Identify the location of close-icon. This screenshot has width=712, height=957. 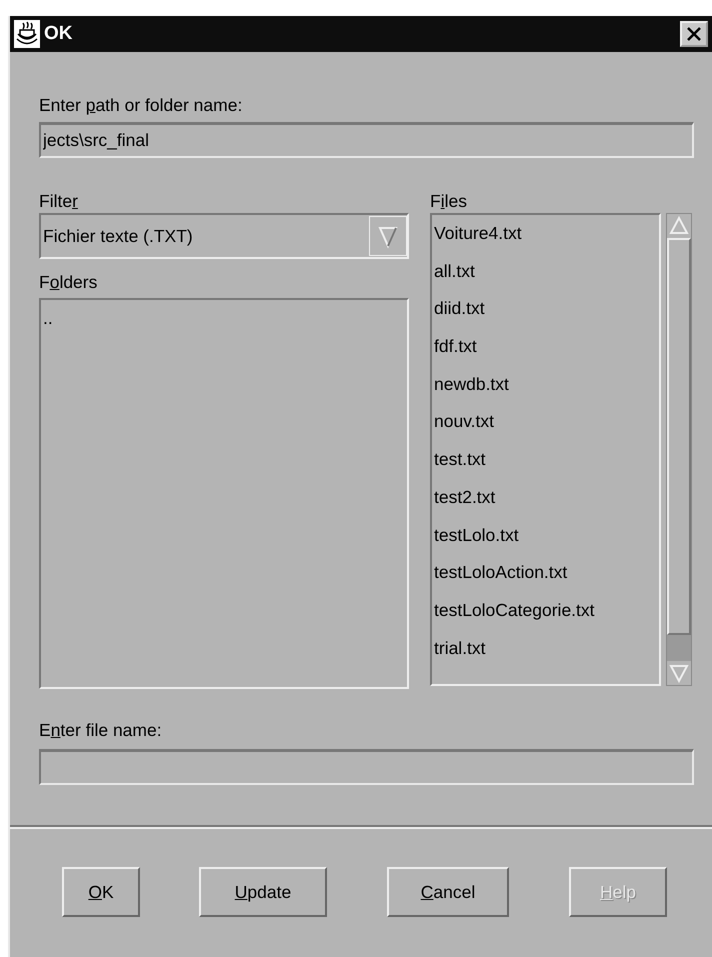
(694, 34).